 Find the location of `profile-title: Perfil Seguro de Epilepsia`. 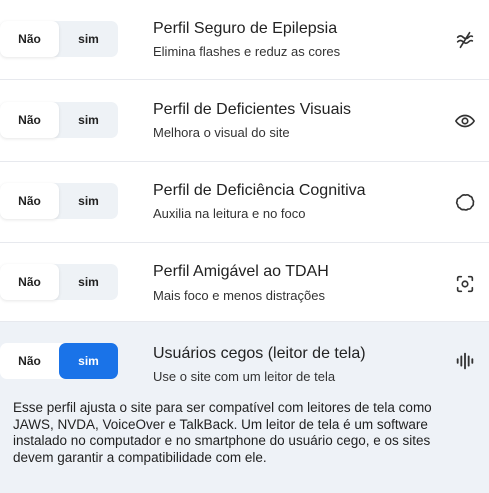

profile-title: Perfil Seguro de Epilepsia is located at coordinates (245, 28).